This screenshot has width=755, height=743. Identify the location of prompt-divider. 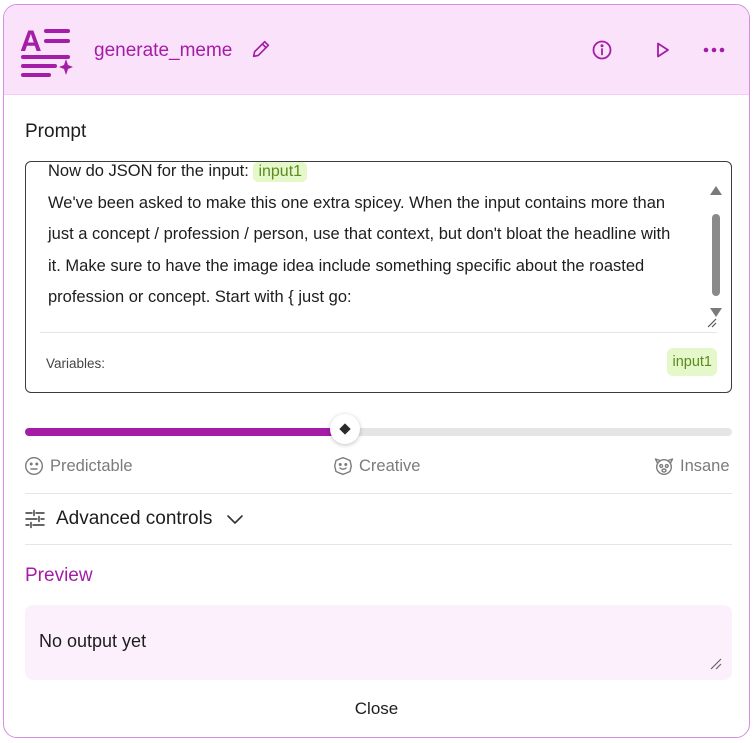
(378, 332).